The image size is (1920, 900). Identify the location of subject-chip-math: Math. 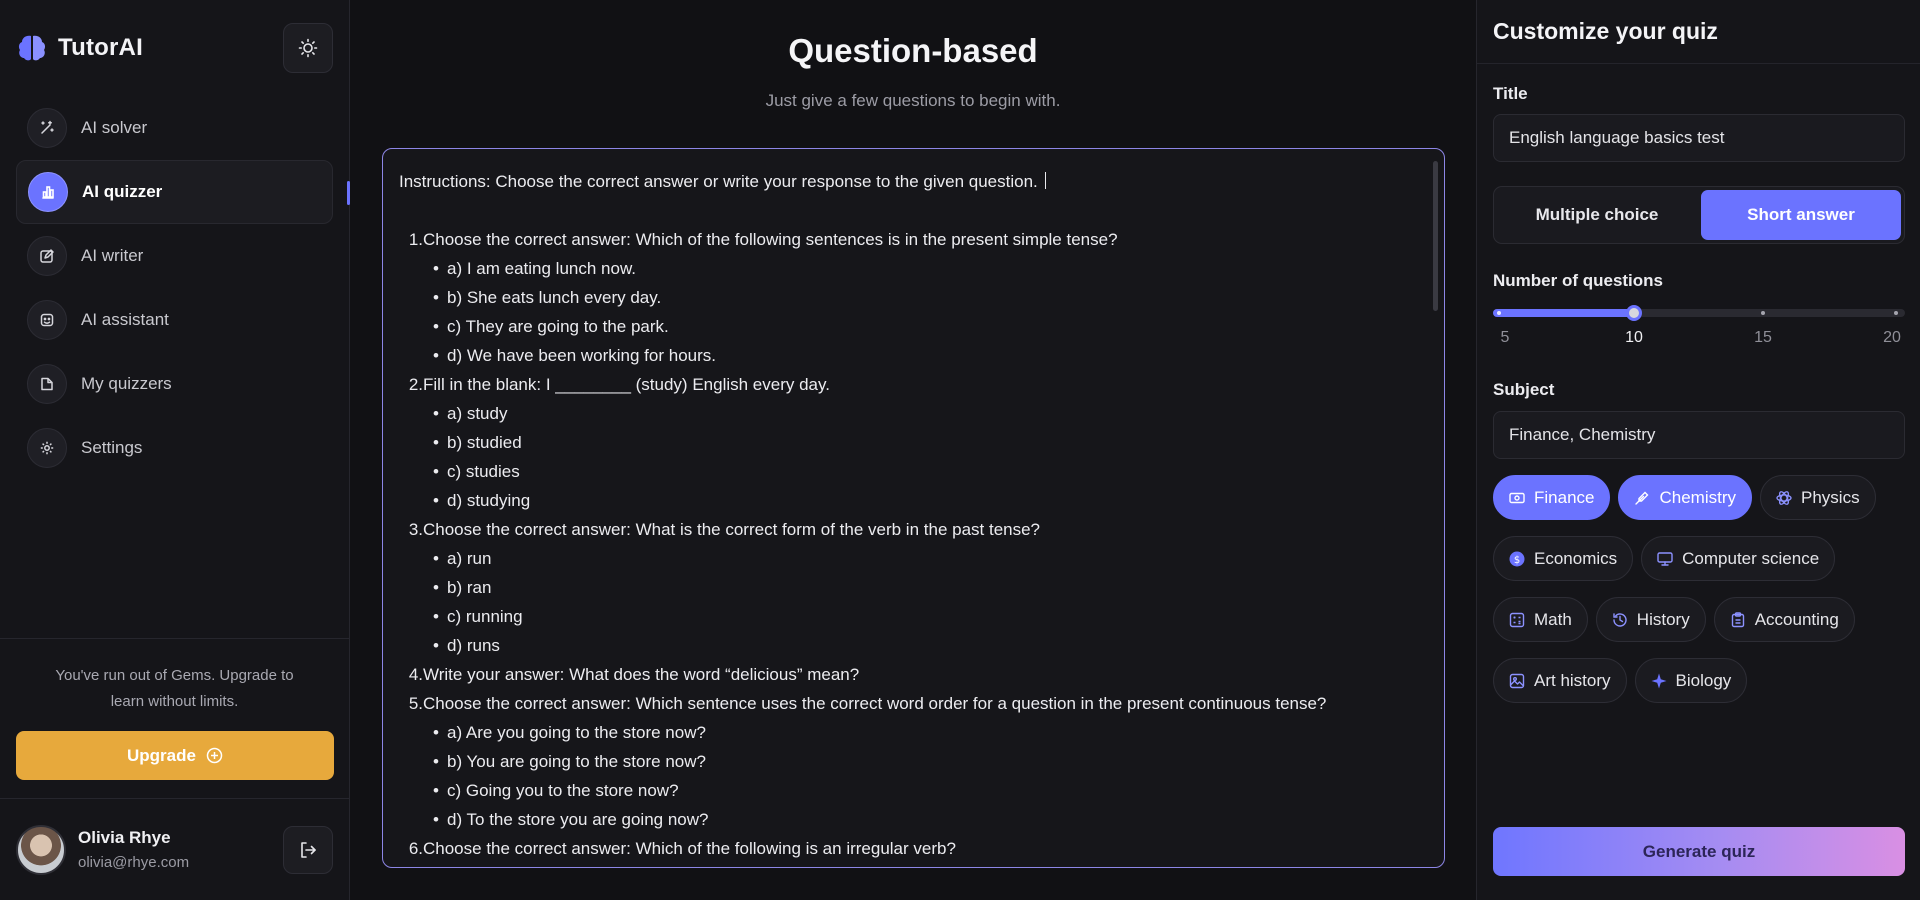
(1540, 619).